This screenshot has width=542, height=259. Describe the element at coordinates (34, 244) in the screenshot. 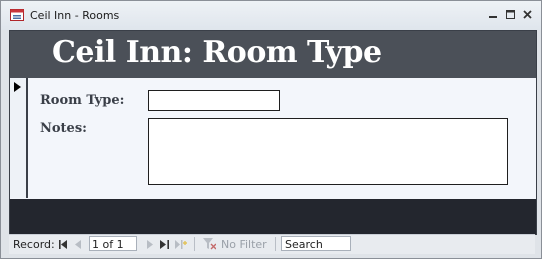

I see `record-label: Record:` at that location.